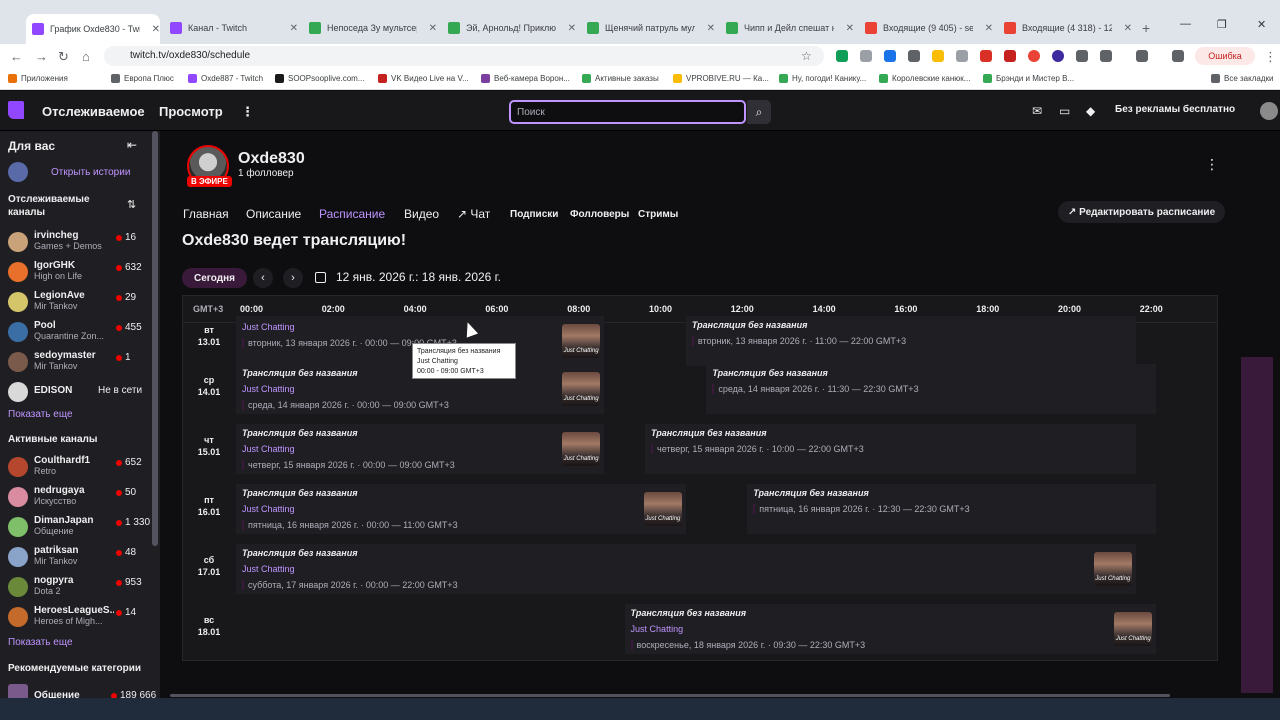 This screenshot has width=1280, height=720. I want to click on bookmark-item: Активные заказы, so click(620, 78).